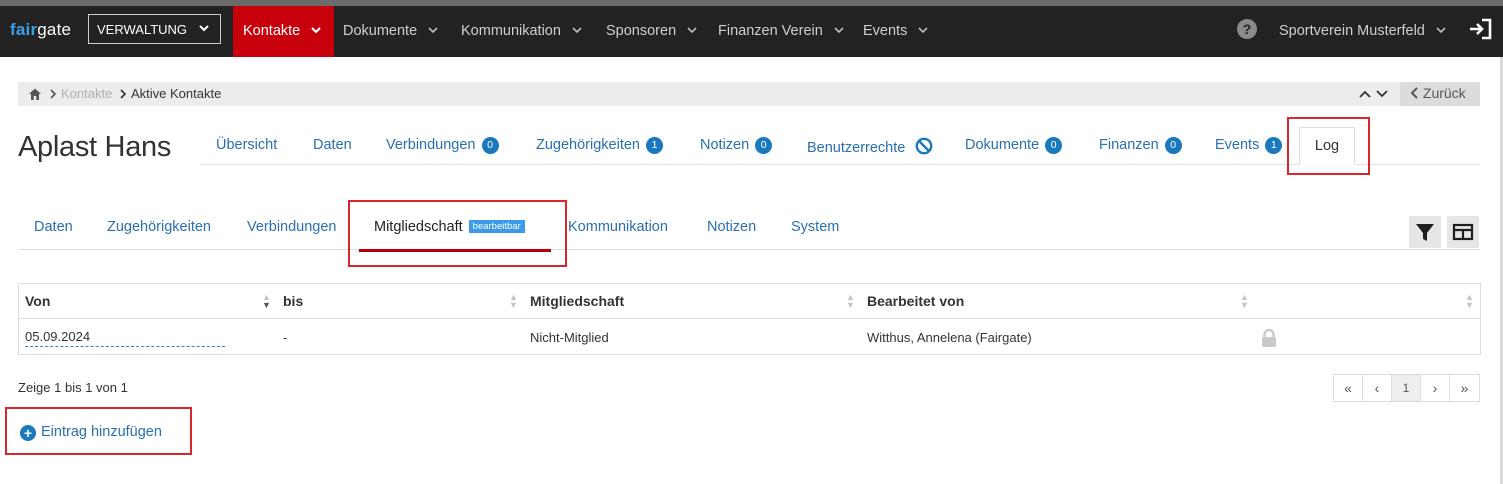 The width and height of the screenshot is (1503, 484). Describe the element at coordinates (569, 337) in the screenshot. I see `cell-mitgliedschaft: Nicht-Mitglied` at that location.